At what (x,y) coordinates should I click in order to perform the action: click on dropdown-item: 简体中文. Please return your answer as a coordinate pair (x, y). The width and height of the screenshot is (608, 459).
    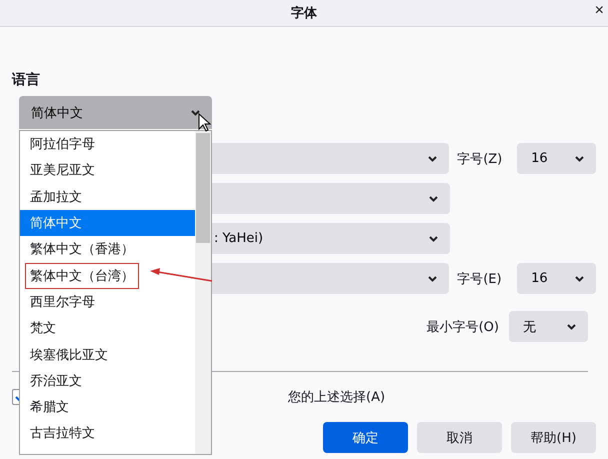
    Looking at the image, I should click on (107, 223).